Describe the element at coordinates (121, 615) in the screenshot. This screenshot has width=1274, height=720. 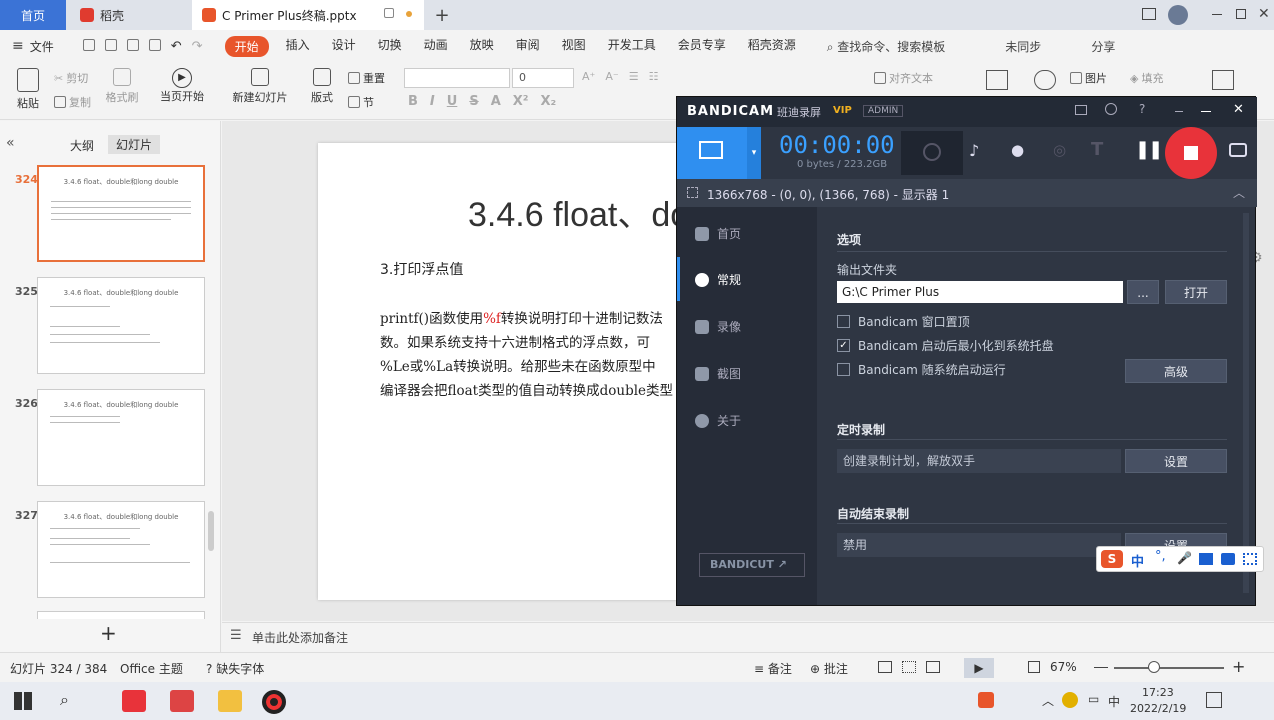
I see `slide-thumb-next` at that location.